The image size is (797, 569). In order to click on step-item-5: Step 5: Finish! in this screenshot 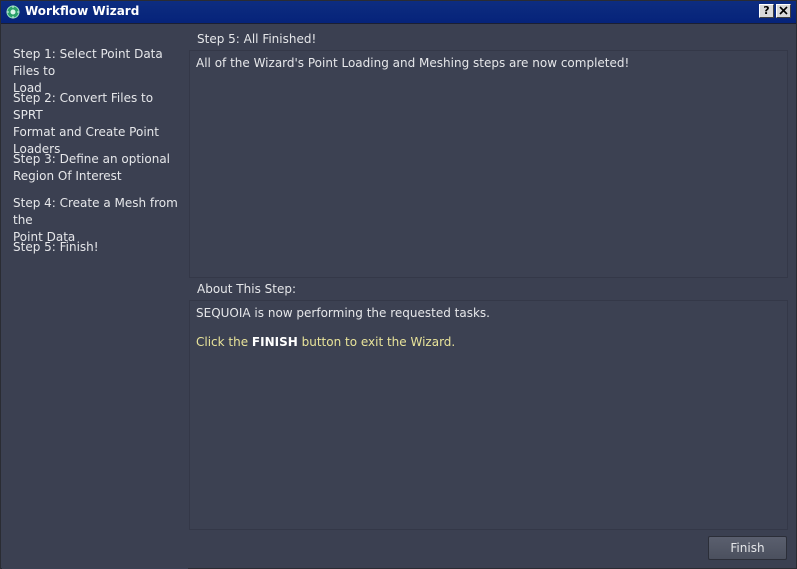, I will do `click(99, 247)`.